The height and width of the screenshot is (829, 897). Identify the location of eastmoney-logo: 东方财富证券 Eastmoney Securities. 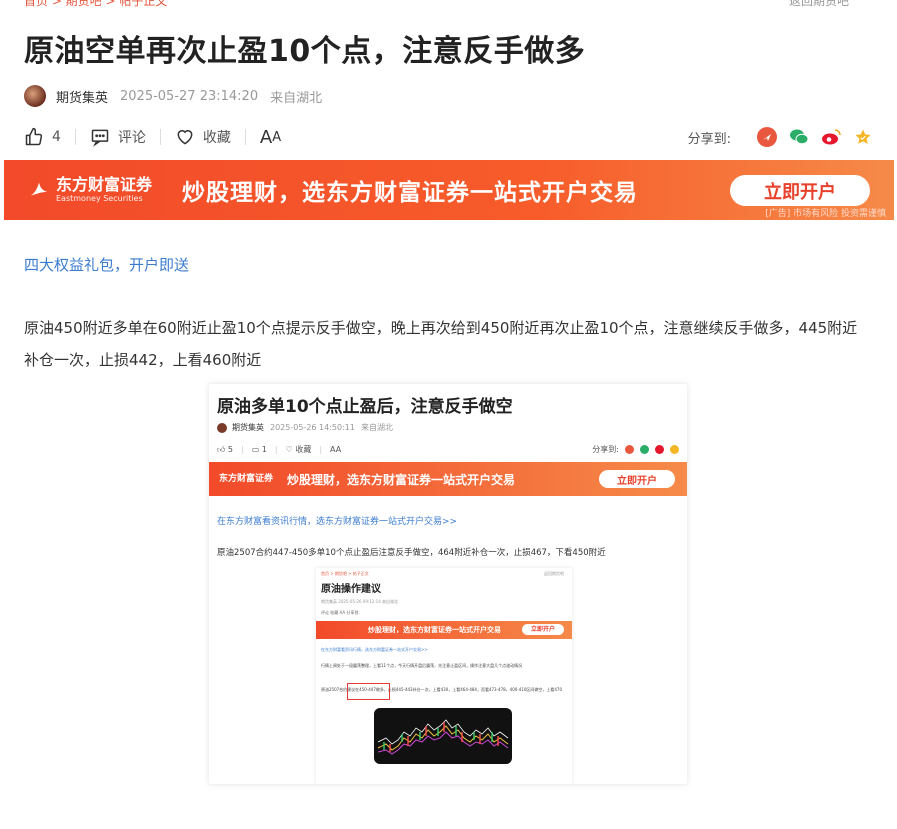
(90, 190).